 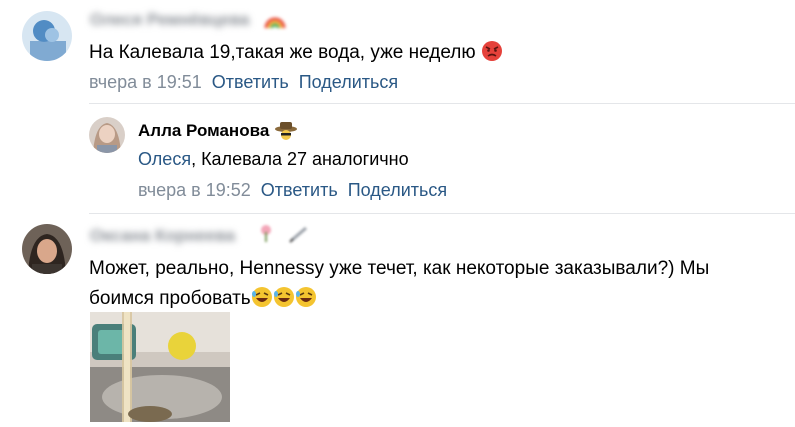 I want to click on reply-time: вчера в 19:52, so click(x=194, y=190).